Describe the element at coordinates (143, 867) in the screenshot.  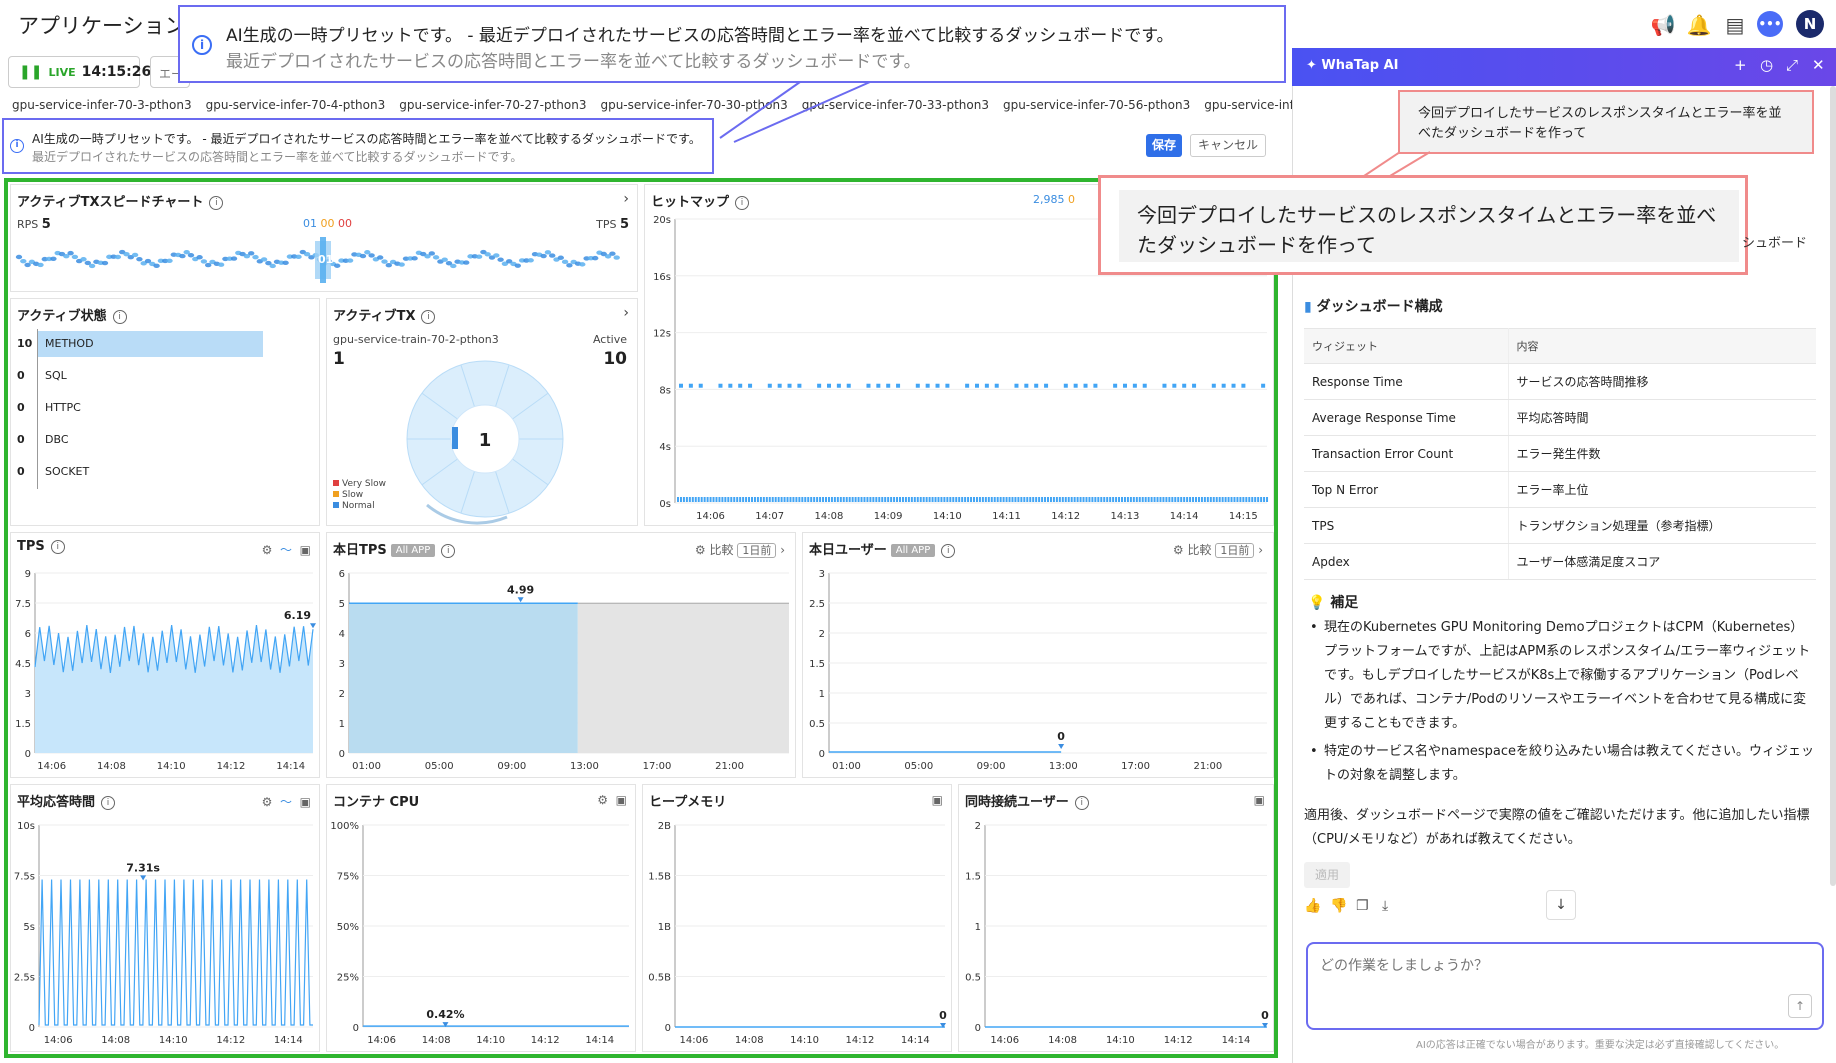
I see `avg-response-peak-label: 7.31s` at that location.